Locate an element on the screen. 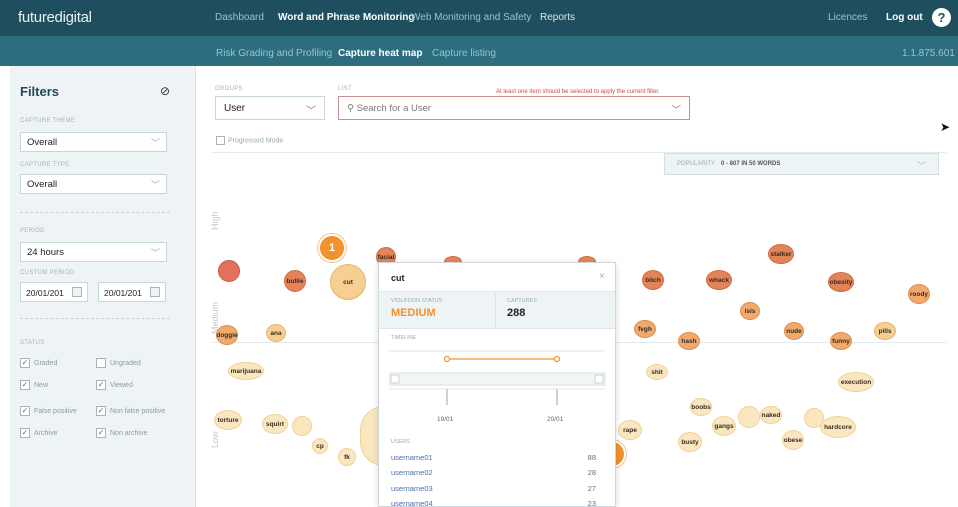 The width and height of the screenshot is (958, 507). heatmap-bubble: gangs is located at coordinates (724, 426).